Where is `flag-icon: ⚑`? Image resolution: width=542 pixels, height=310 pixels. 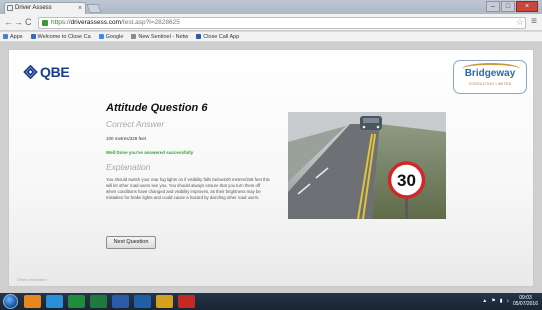
flag-icon: ⚑ is located at coordinates (493, 301).